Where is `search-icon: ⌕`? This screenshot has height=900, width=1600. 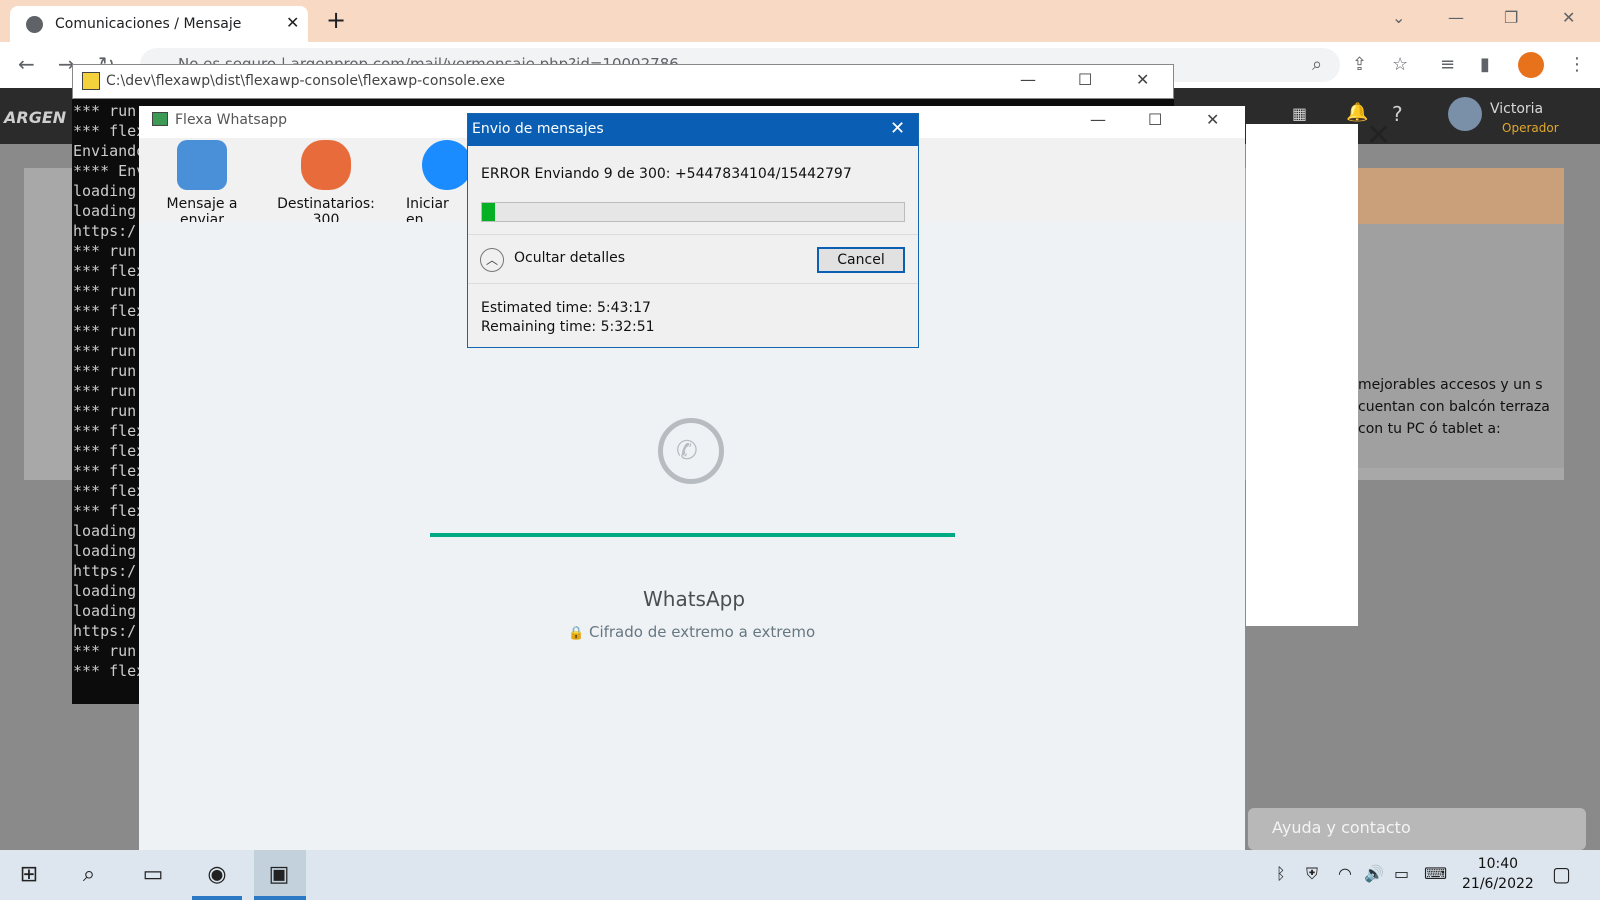 search-icon: ⌕ is located at coordinates (89, 875).